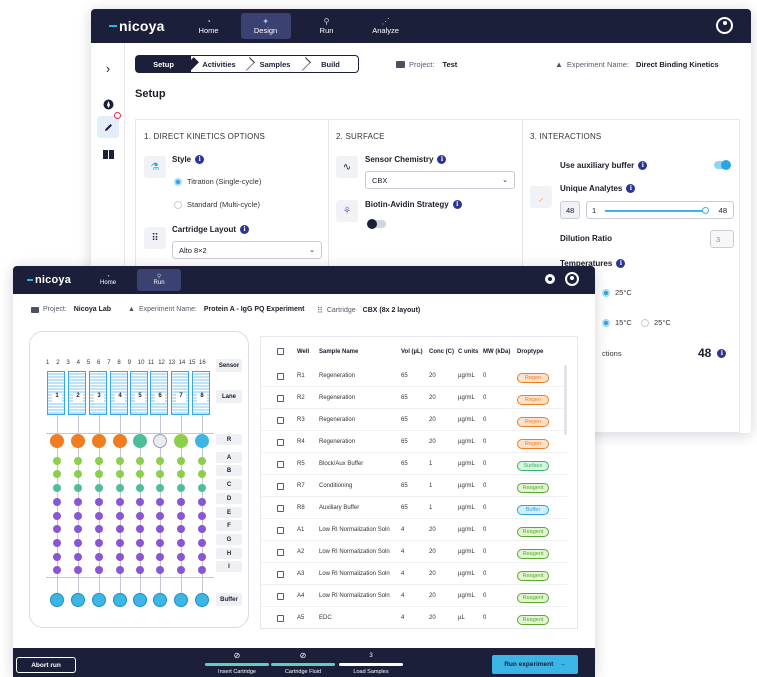 The width and height of the screenshot is (757, 677). I want to click on expand-chevron-icon: ›, so click(108, 68).